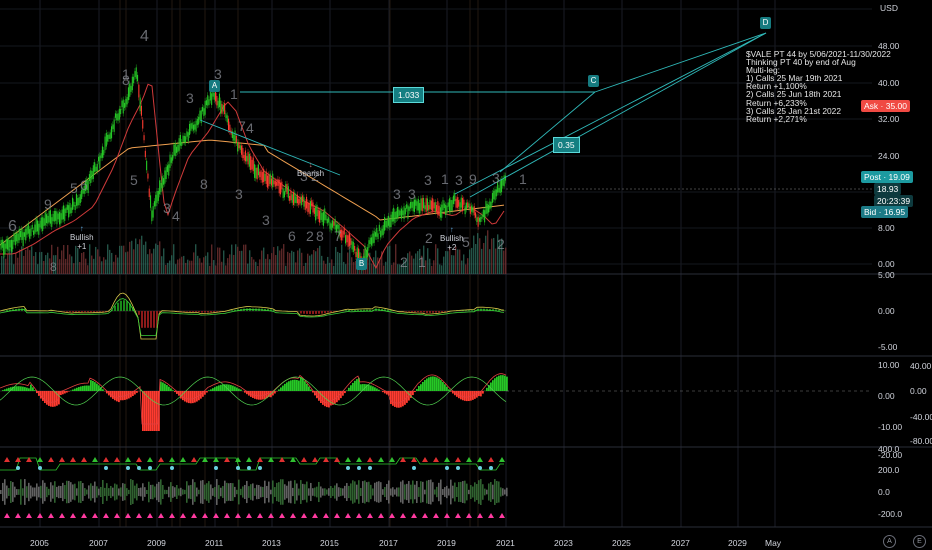 This screenshot has height=550, width=932. Describe the element at coordinates (885, 212) in the screenshot. I see `bid-price-tag: Bid · 16.95` at that location.